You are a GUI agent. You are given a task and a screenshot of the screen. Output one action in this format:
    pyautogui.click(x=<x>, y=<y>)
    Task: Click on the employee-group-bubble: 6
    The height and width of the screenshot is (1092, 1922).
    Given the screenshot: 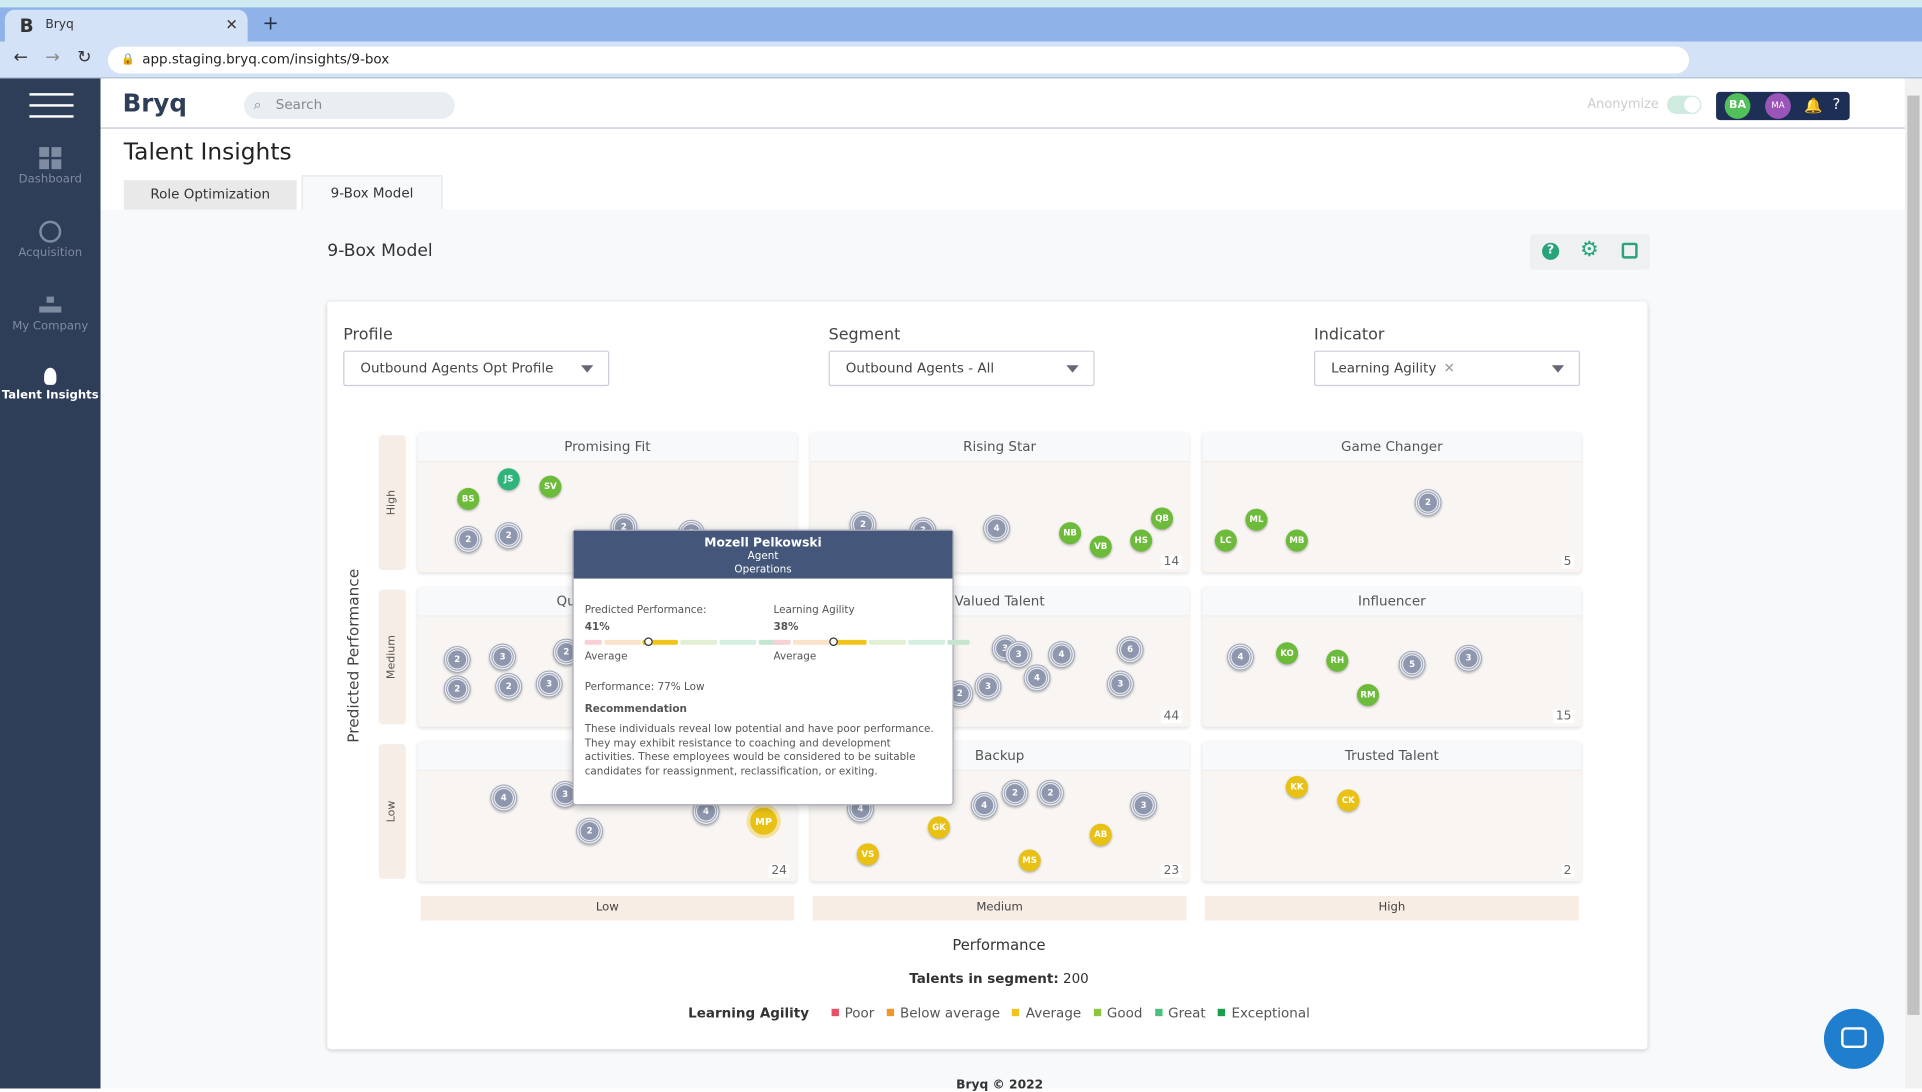 What is the action you would take?
    pyautogui.click(x=1130, y=650)
    